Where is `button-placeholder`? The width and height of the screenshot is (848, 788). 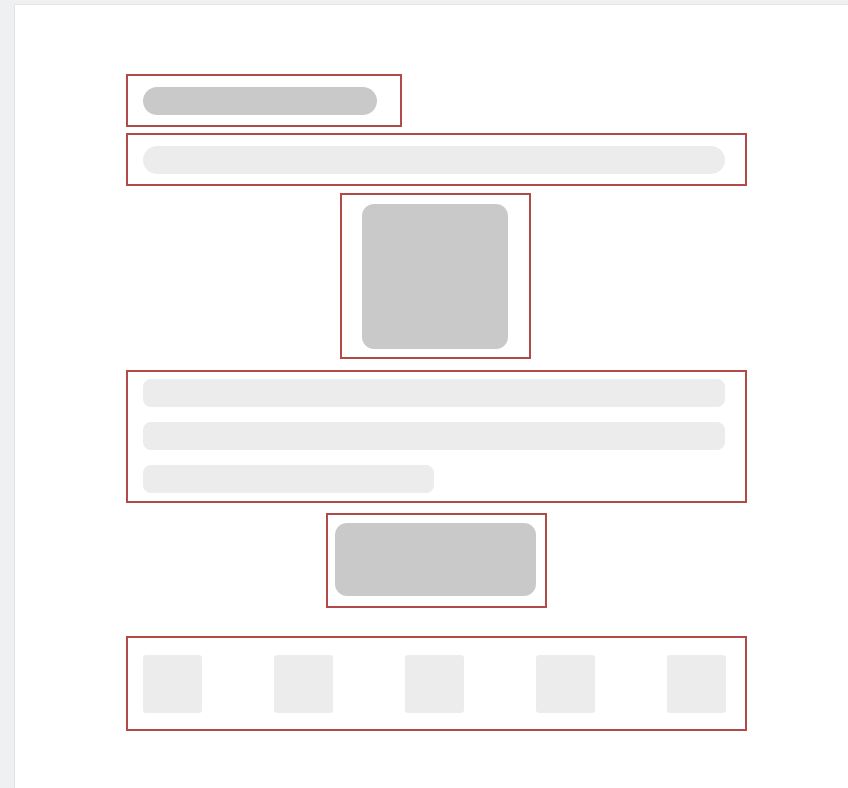
button-placeholder is located at coordinates (435, 559).